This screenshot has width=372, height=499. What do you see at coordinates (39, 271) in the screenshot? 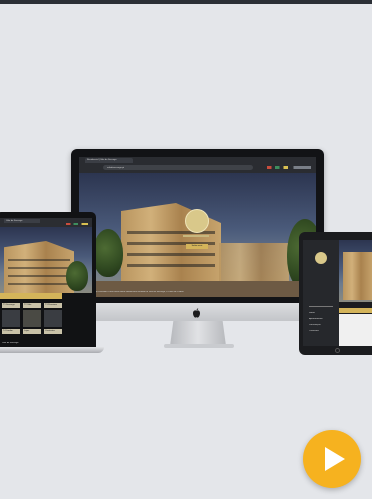
I see `laptop-building-windows` at bounding box center [39, 271].